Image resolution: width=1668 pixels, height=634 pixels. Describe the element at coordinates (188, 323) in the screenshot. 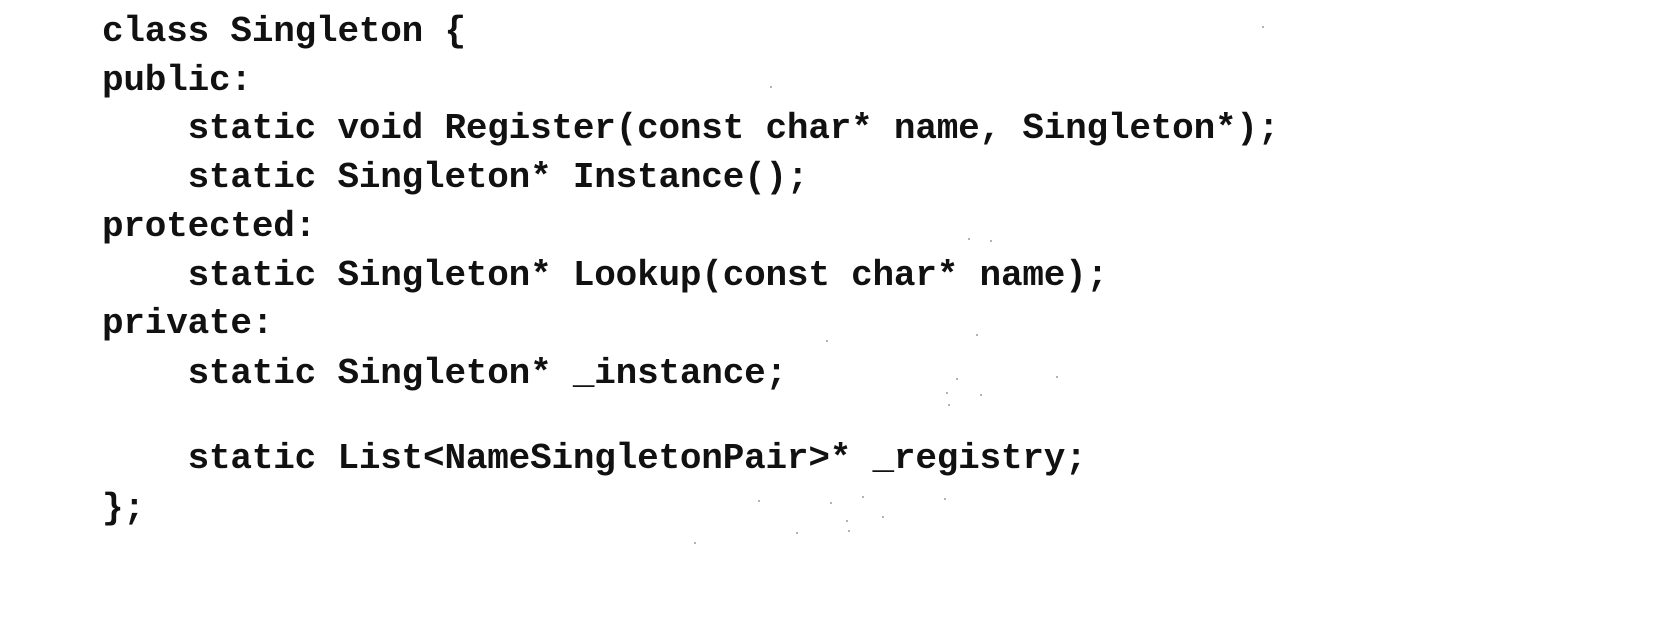

I see `private-access-specifier: private:` at that location.